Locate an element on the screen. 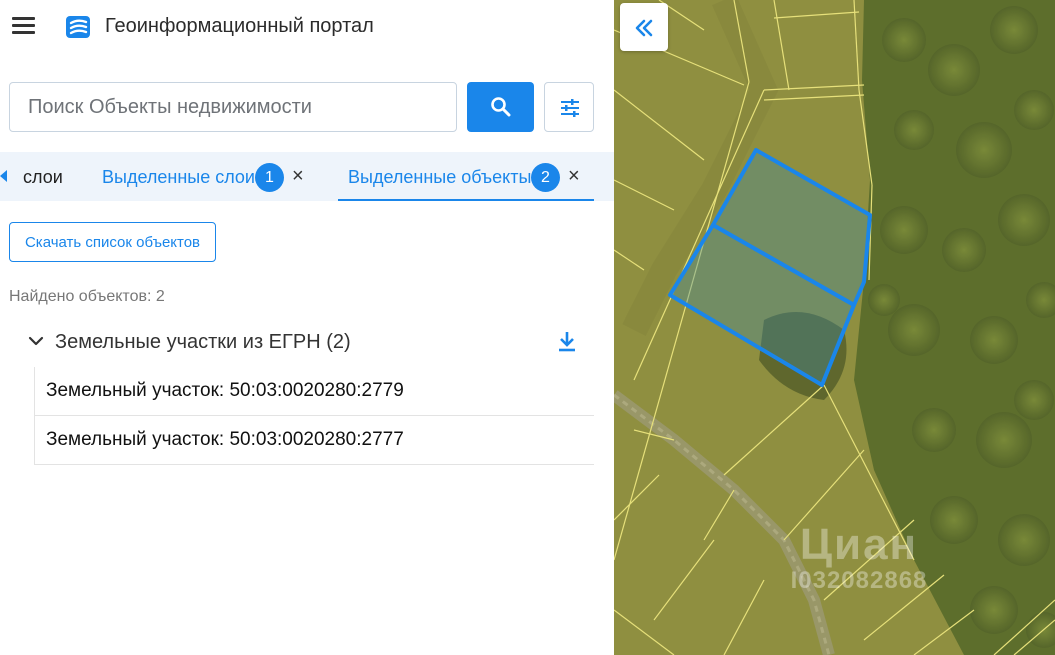 This screenshot has width=1055, height=655. tab-label: Выделенные слои is located at coordinates (178, 177).